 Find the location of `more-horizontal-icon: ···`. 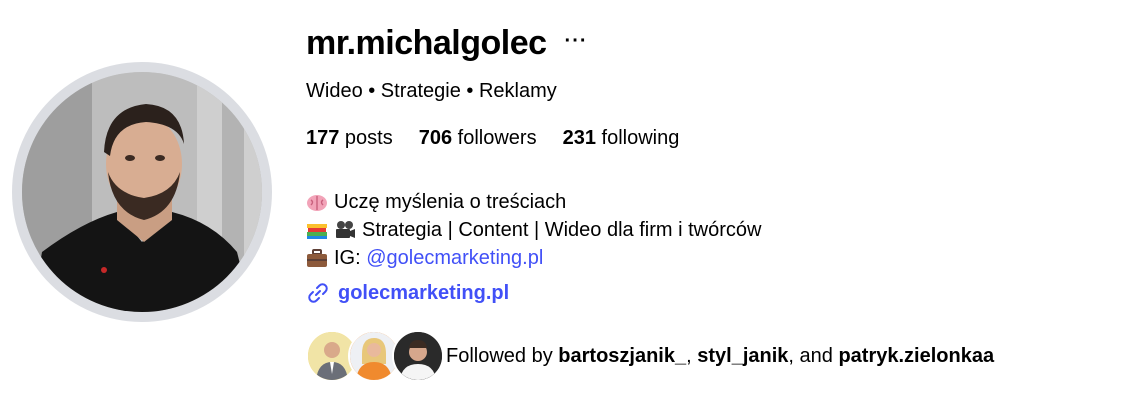

more-horizontal-icon: ··· is located at coordinates (576, 41).